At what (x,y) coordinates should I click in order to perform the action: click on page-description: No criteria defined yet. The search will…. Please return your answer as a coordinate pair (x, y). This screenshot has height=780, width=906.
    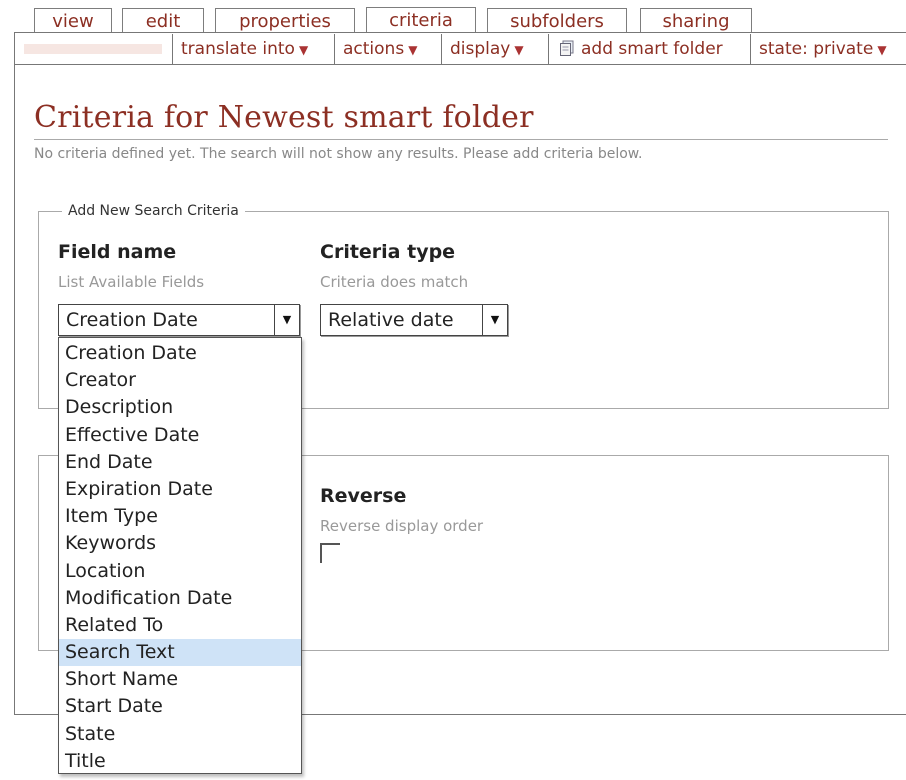
    Looking at the image, I should click on (338, 154).